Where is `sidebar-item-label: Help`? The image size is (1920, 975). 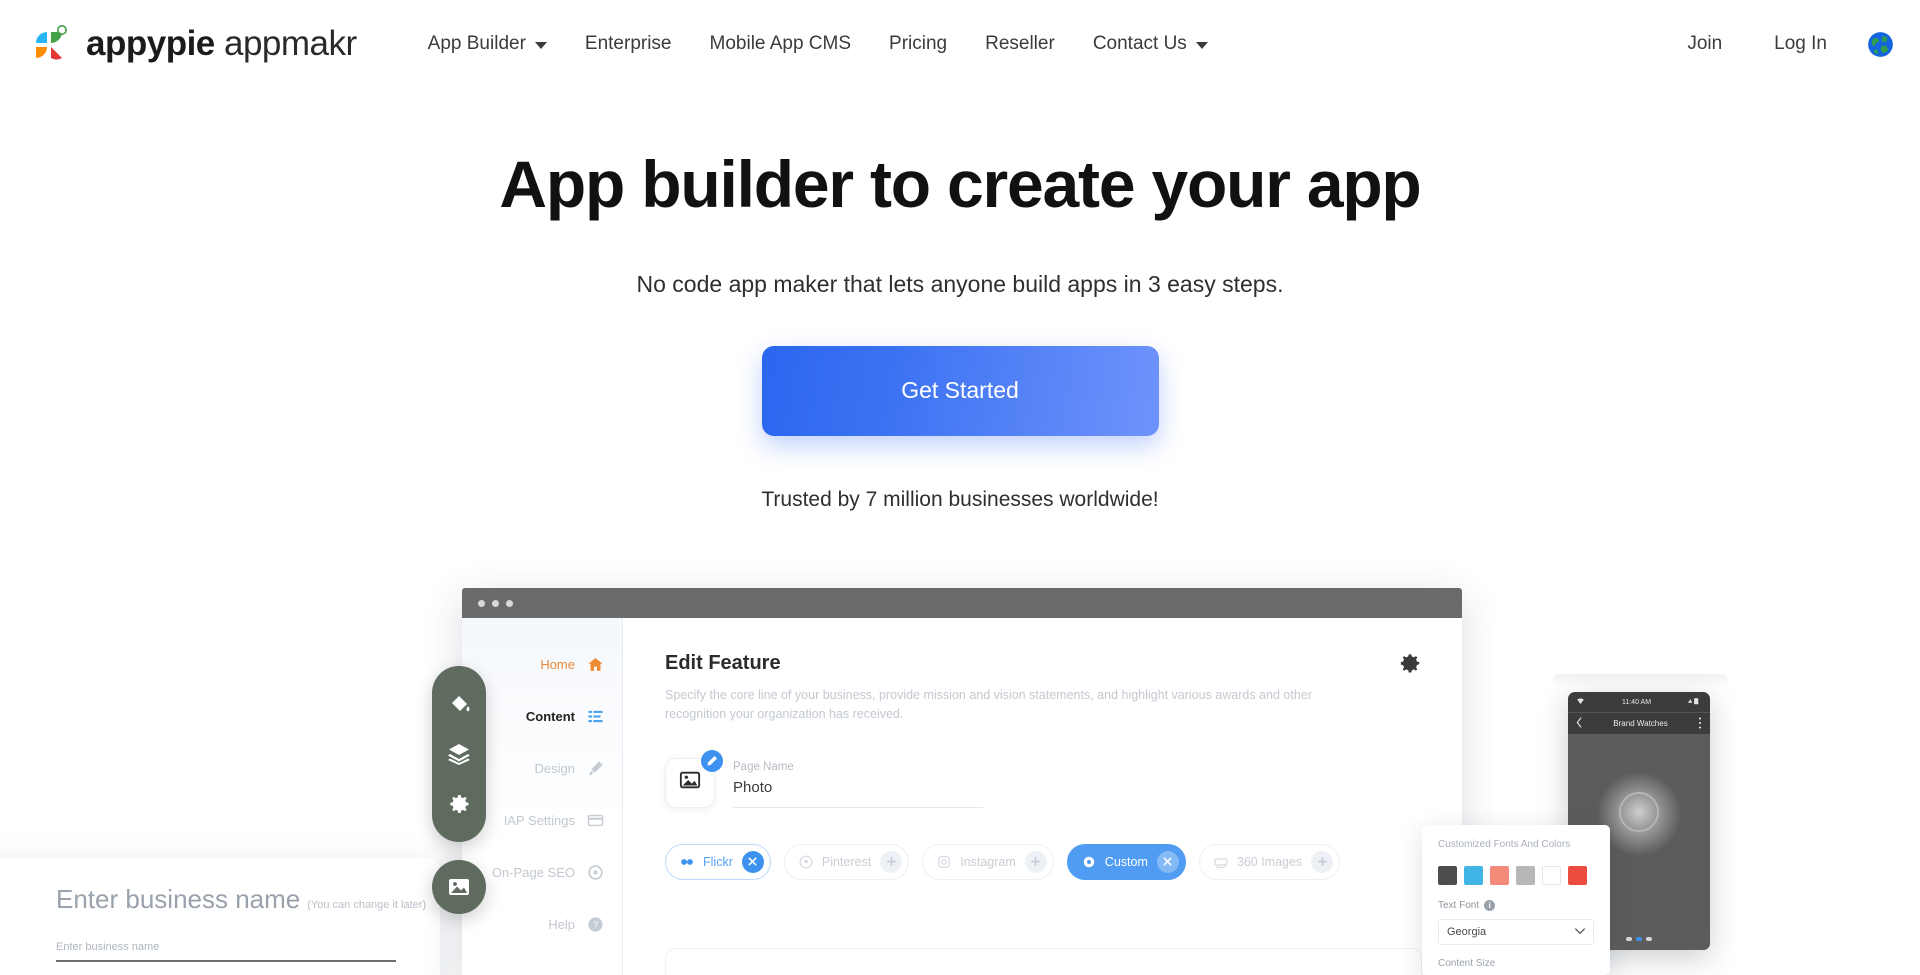 sidebar-item-label: Help is located at coordinates (561, 924).